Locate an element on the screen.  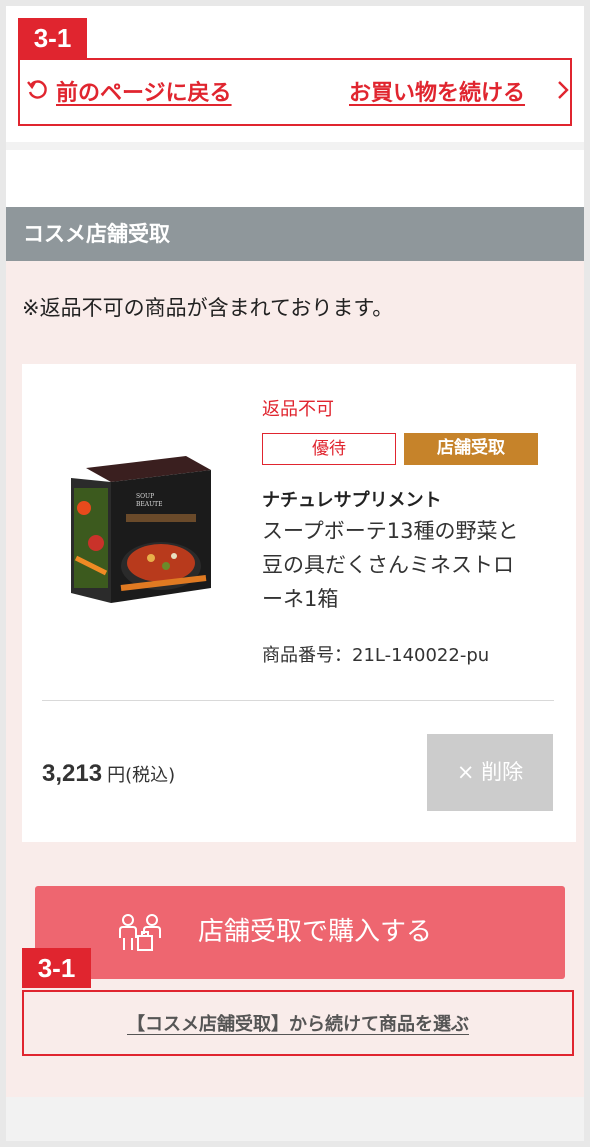
product-image: SOUP BEAUTE is located at coordinates (141, 528).